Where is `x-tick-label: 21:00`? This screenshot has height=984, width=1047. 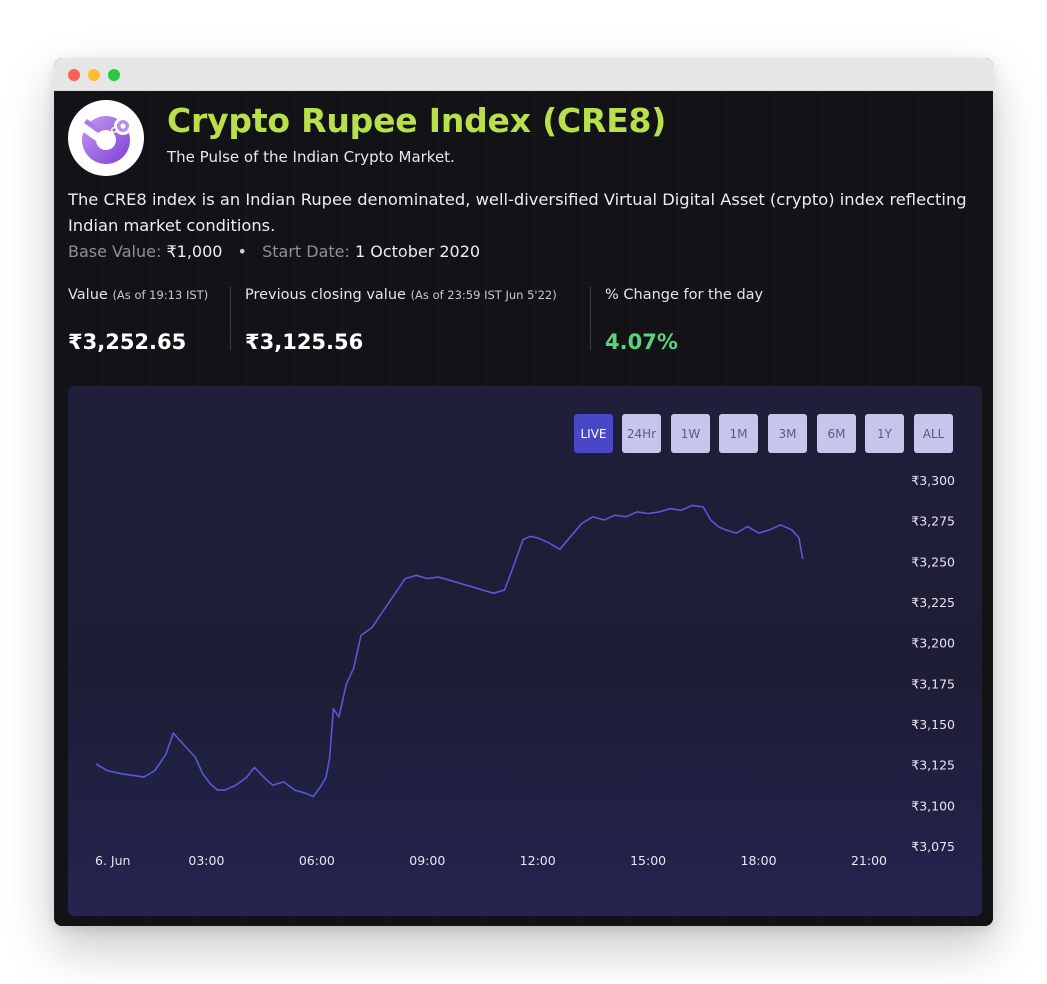 x-tick-label: 21:00 is located at coordinates (869, 860).